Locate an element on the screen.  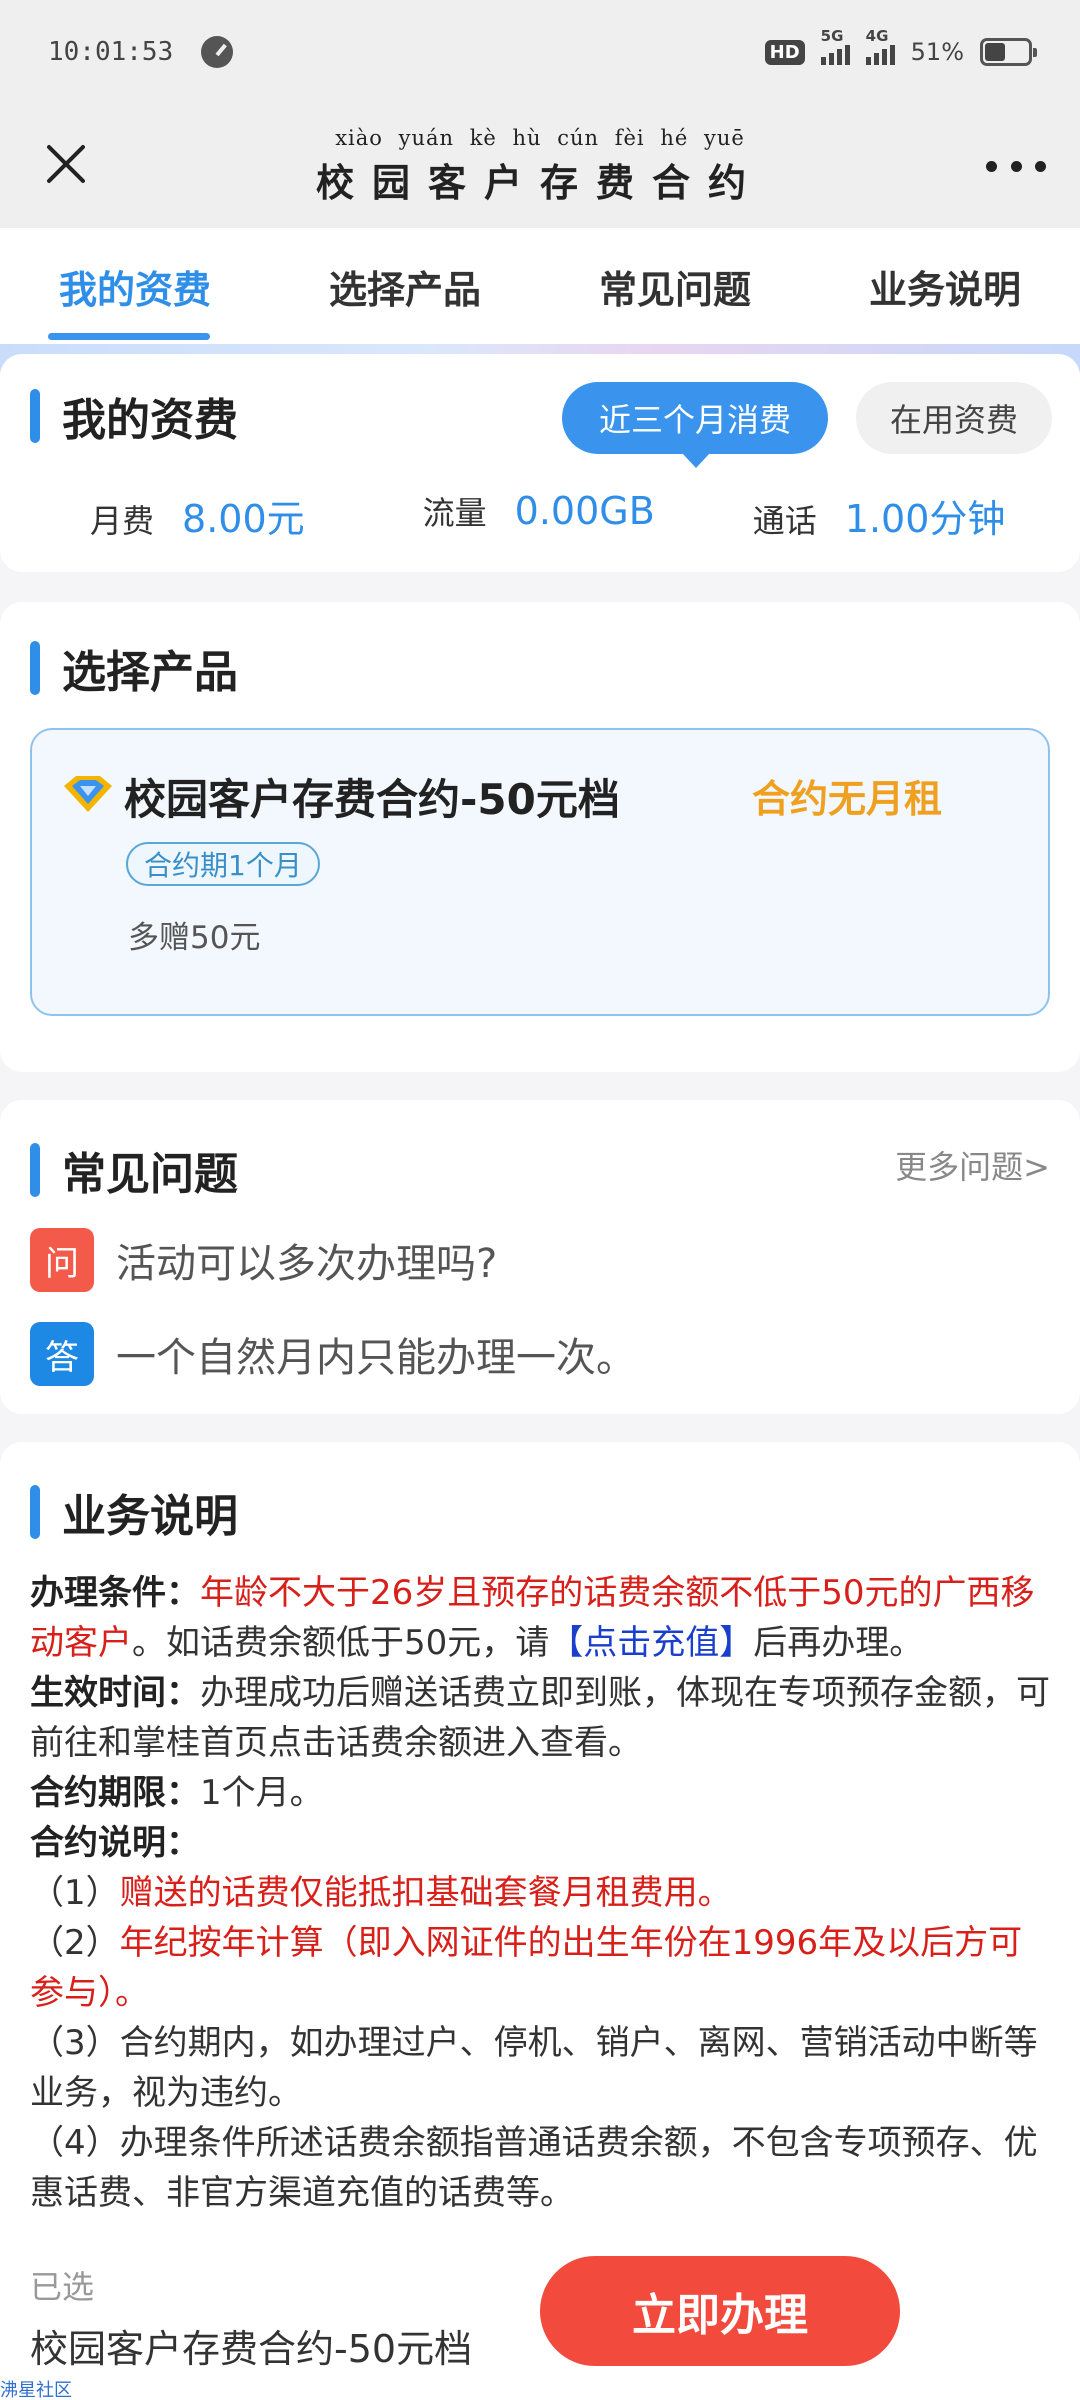
tab-my-fee: 我的资费 is located at coordinates (135, 286).